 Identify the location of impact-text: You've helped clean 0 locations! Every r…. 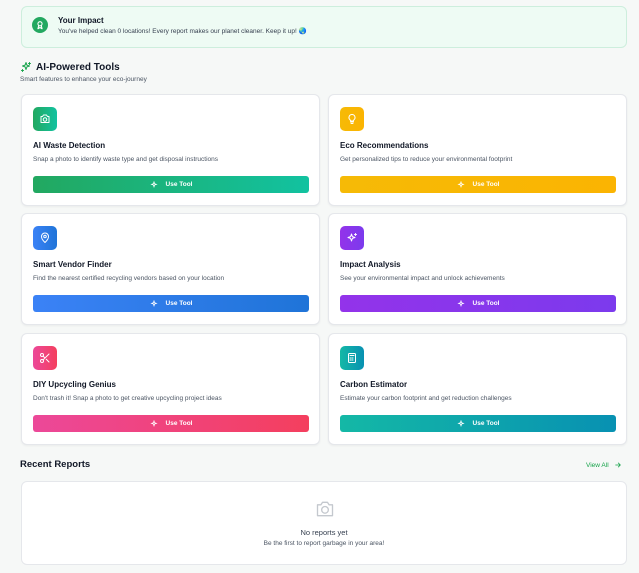
(182, 31).